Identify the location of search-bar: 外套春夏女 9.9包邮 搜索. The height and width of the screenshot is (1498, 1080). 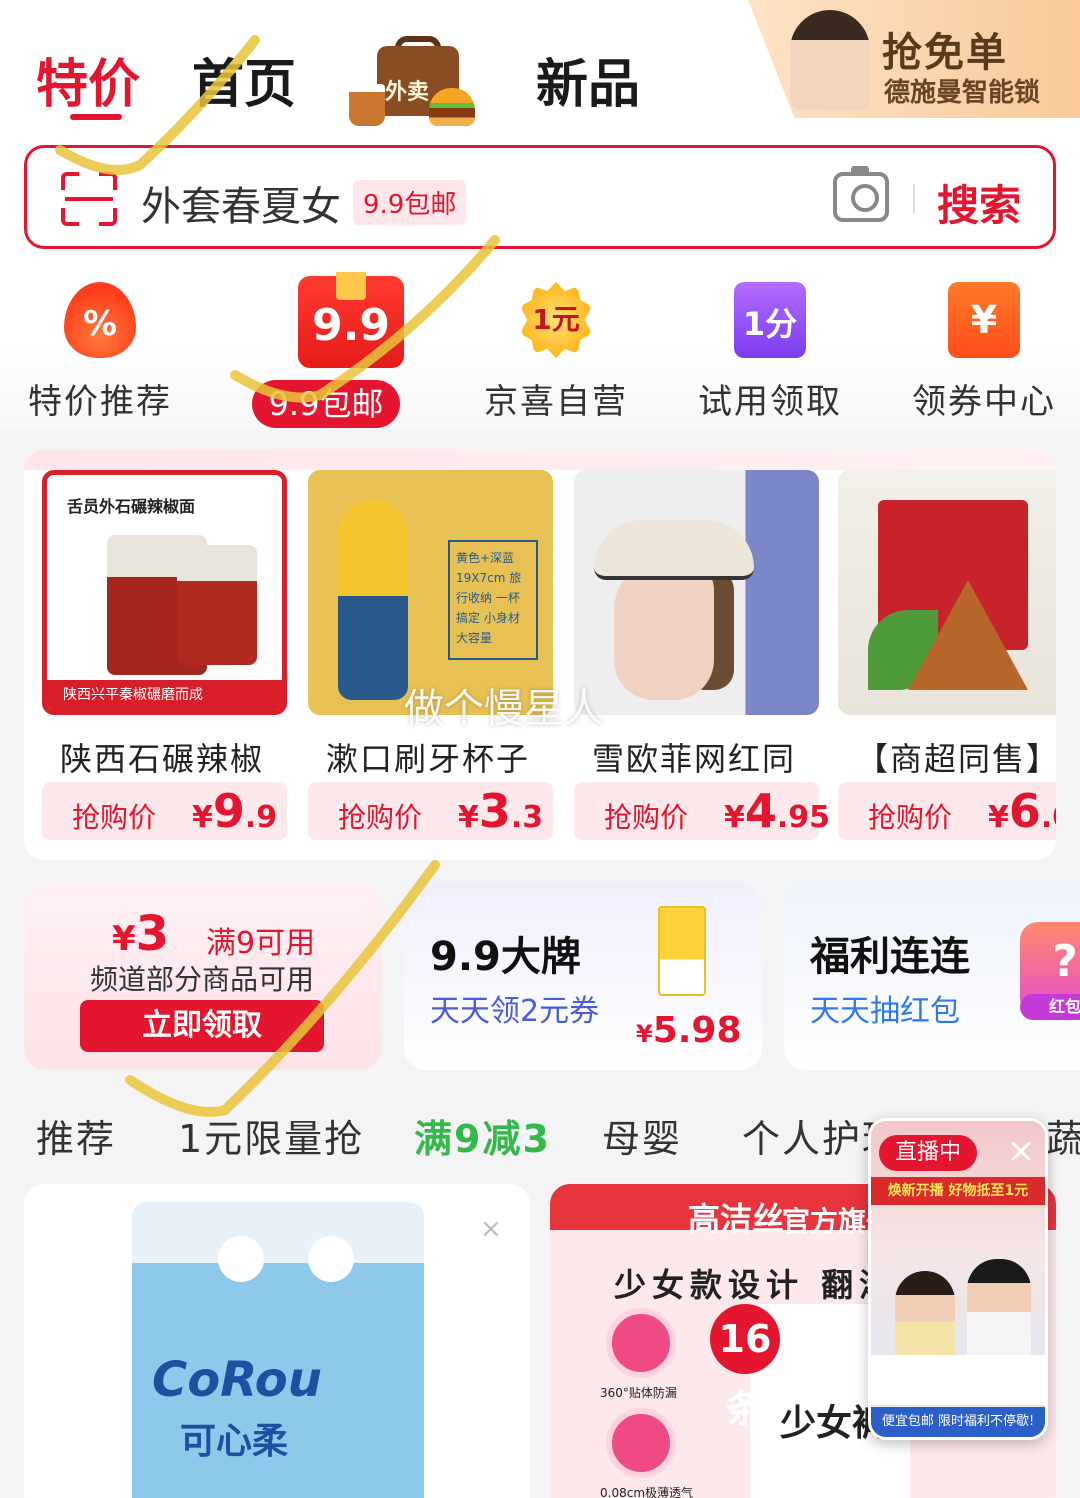
(540, 197).